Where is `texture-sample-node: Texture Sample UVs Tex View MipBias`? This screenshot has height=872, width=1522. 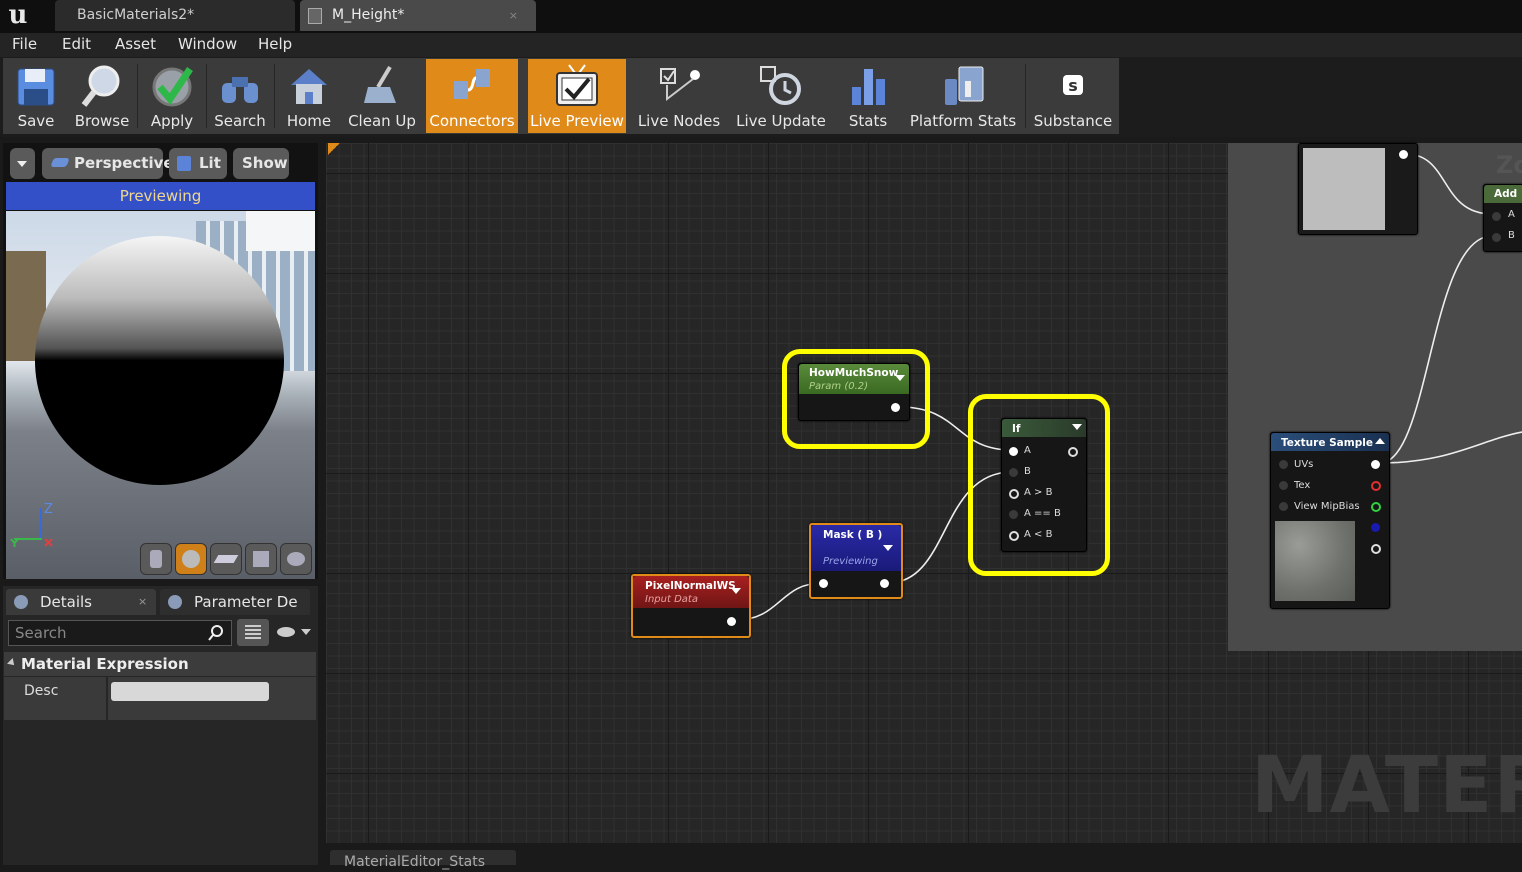 texture-sample-node: Texture Sample UVs Tex View MipBias is located at coordinates (1330, 520).